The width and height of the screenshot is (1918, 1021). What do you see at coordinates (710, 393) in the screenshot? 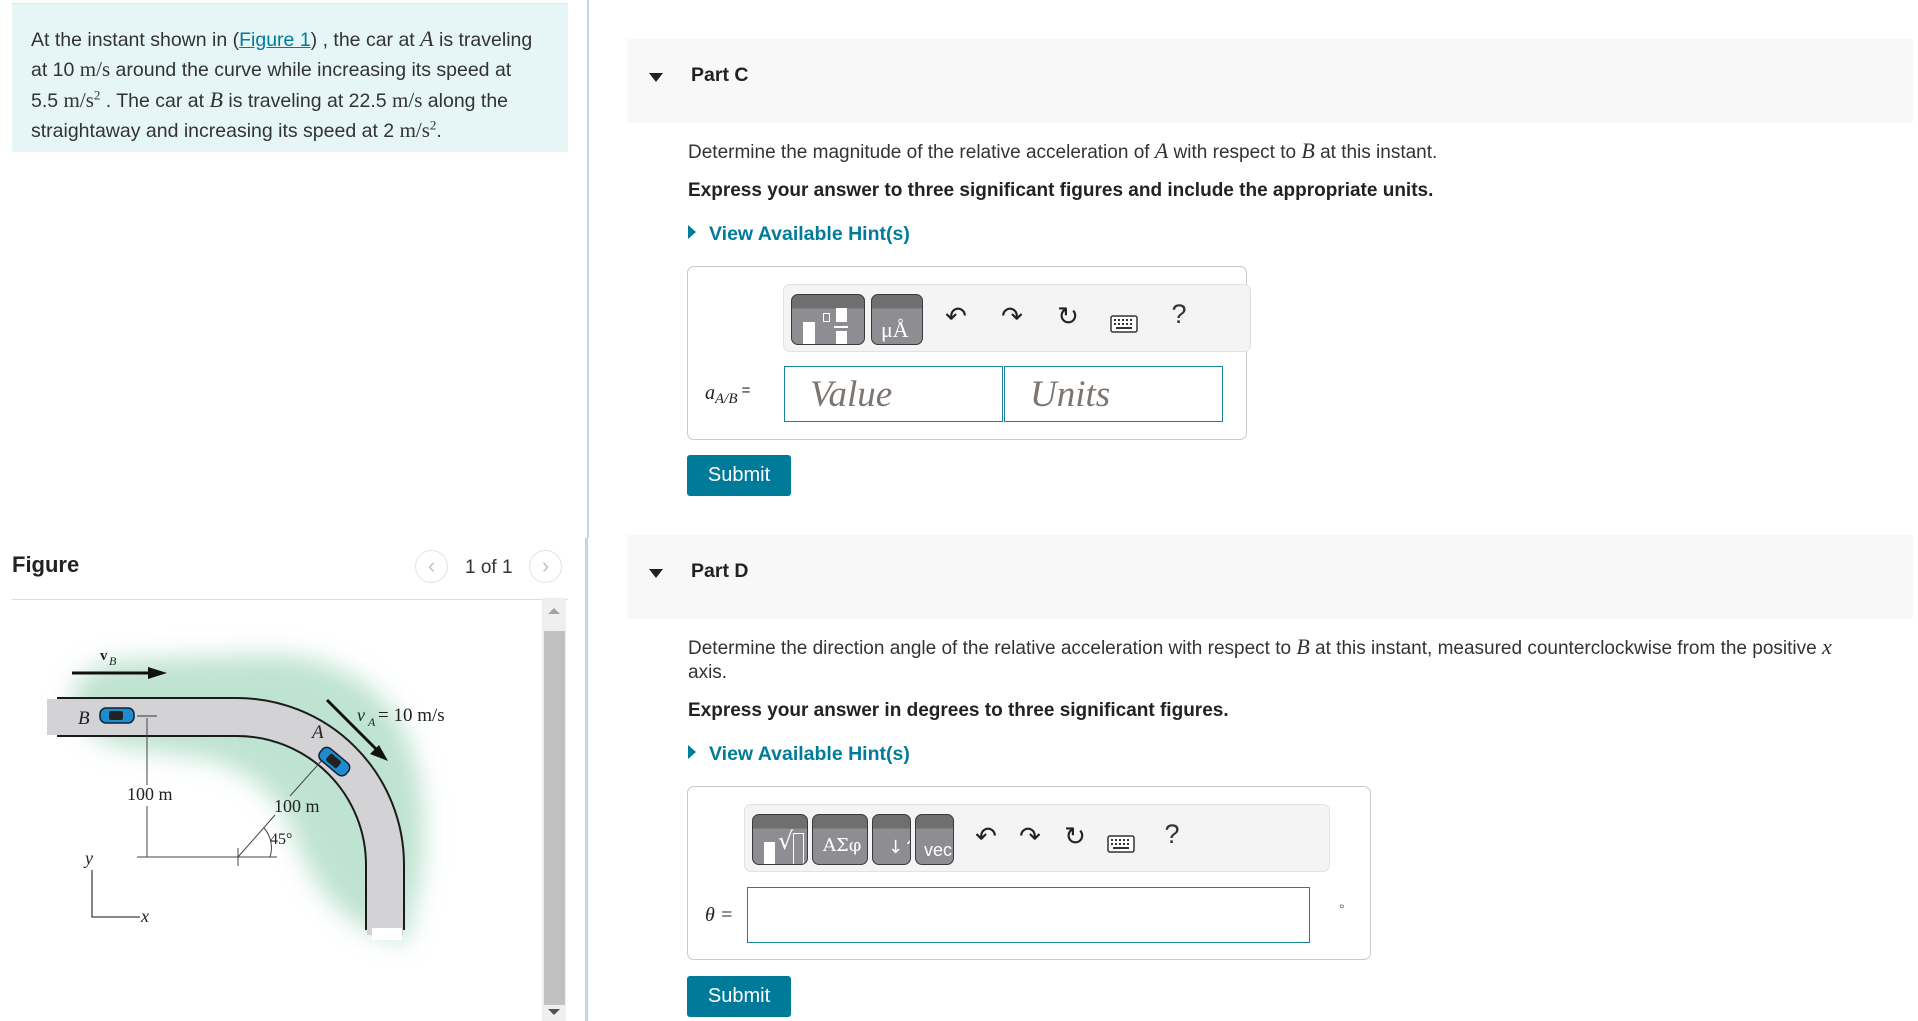
I see `label-var: a` at bounding box center [710, 393].